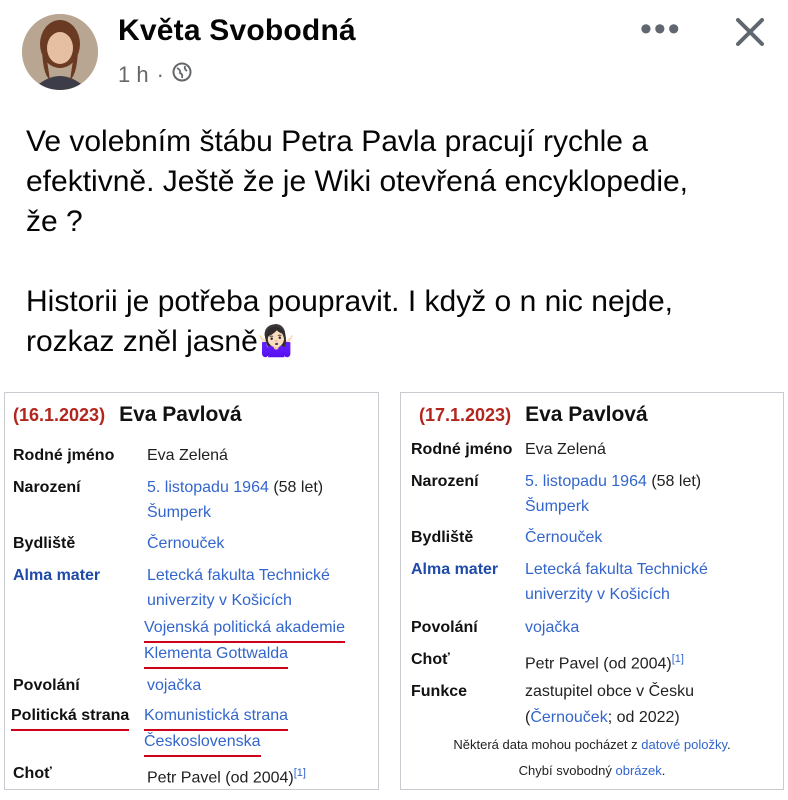 This screenshot has width=788, height=800. I want to click on post-meta: 1 h ·, so click(155, 75).